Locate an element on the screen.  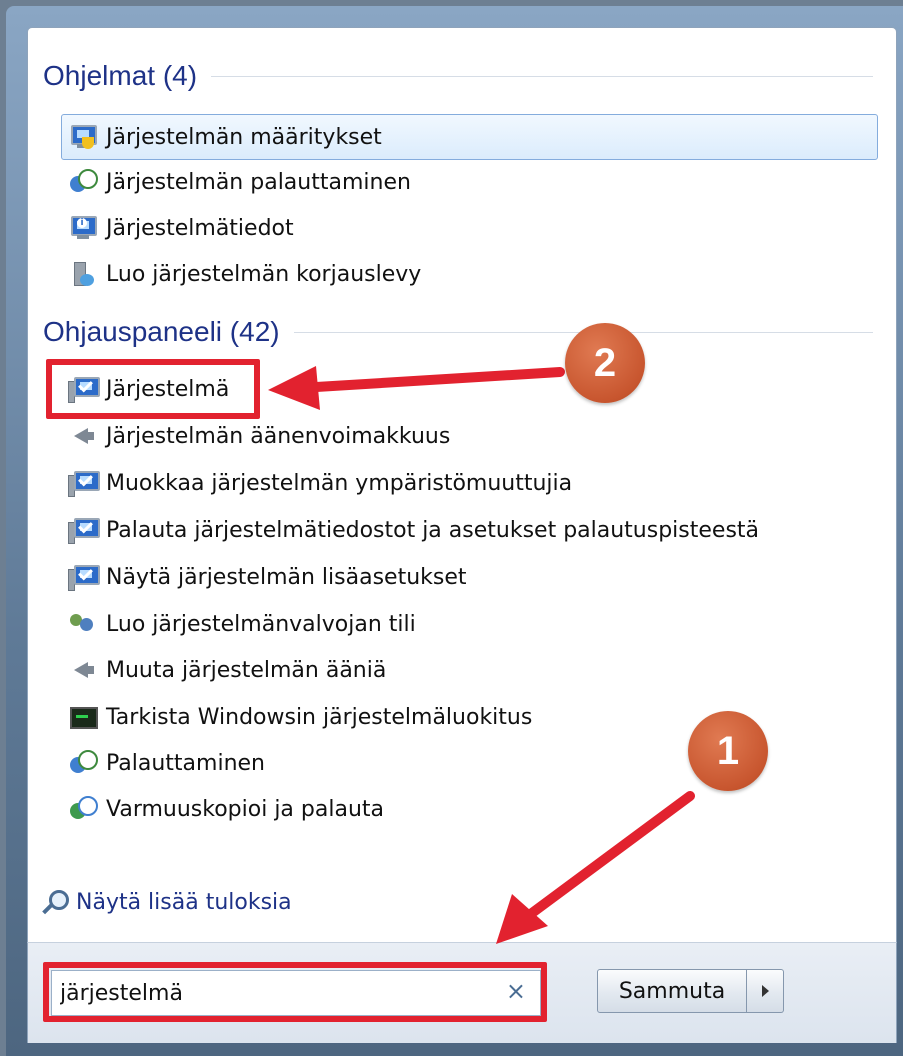
annotation-badge-2: 2 is located at coordinates (605, 363).